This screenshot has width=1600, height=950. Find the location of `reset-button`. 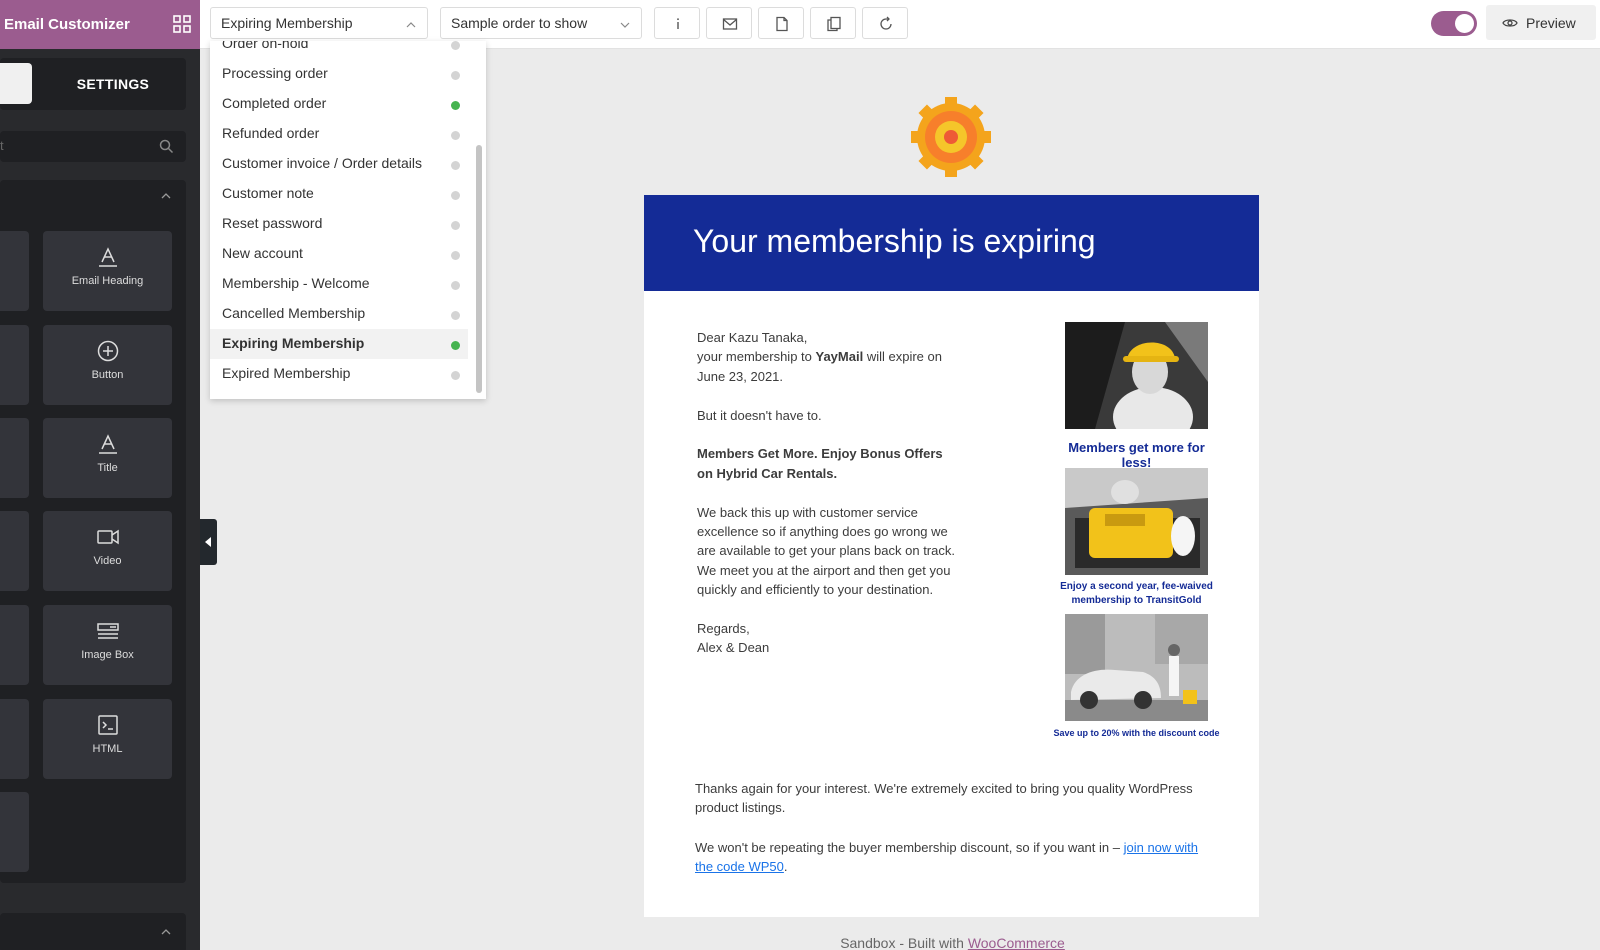

reset-button is located at coordinates (885, 23).